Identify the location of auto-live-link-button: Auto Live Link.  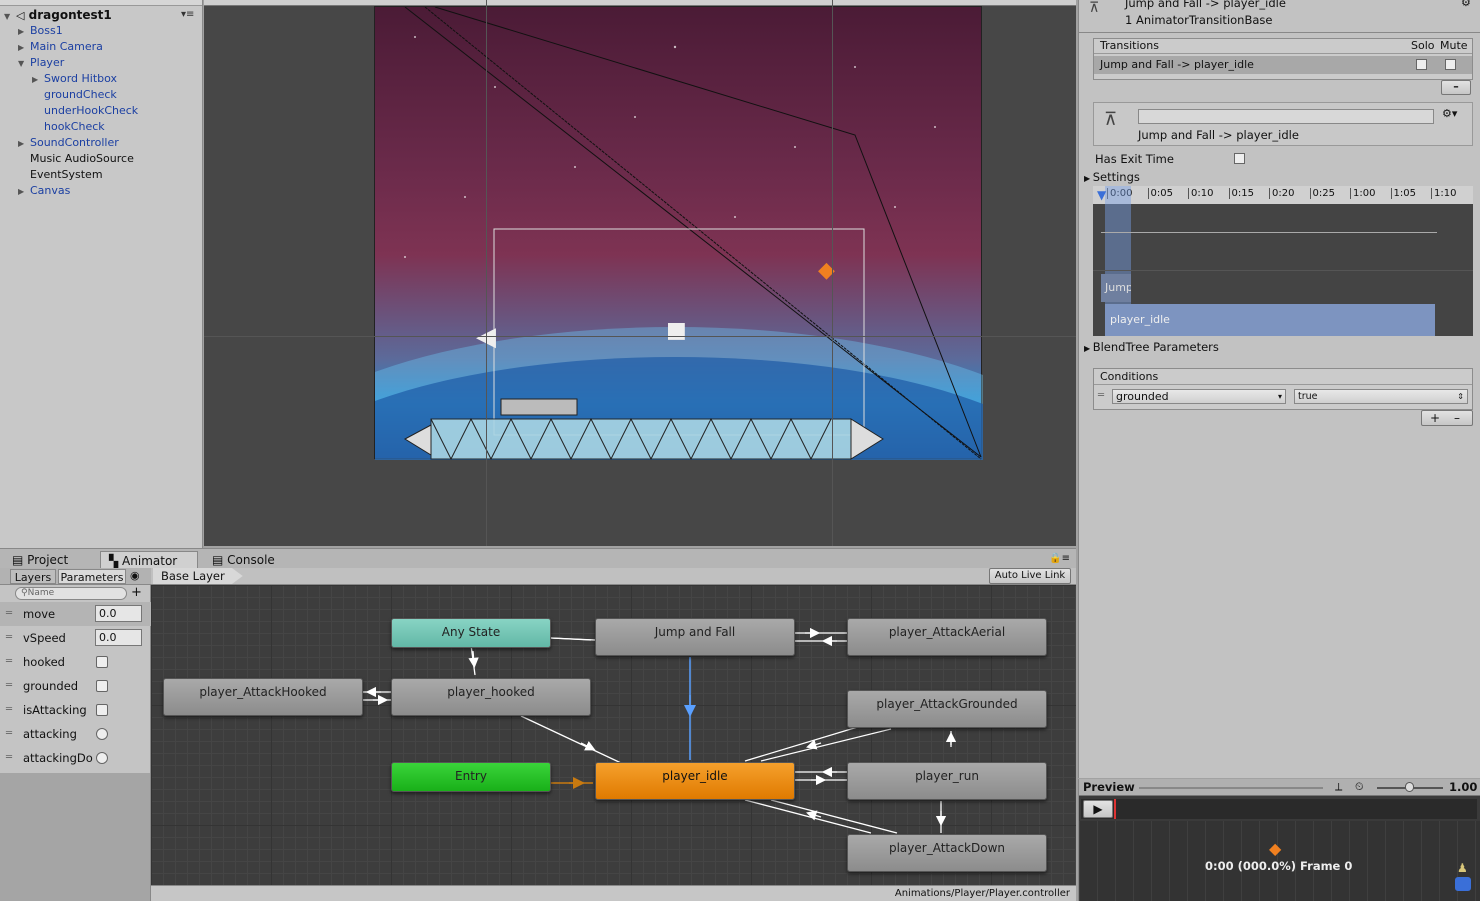
(1030, 576).